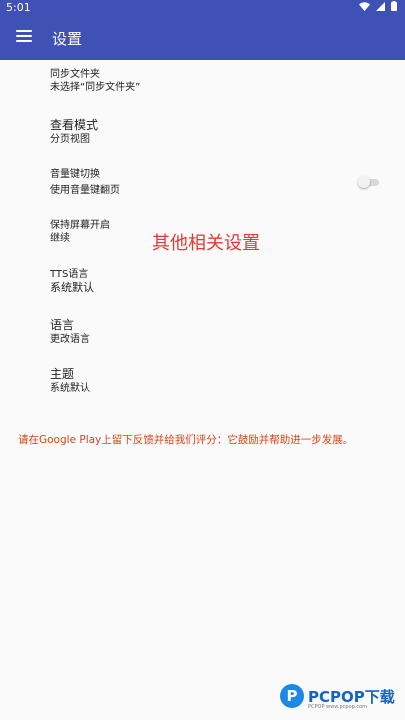 Image resolution: width=405 pixels, height=720 pixels. I want to click on logo-subtext: PCPOP www.pcpop.com, so click(338, 707).